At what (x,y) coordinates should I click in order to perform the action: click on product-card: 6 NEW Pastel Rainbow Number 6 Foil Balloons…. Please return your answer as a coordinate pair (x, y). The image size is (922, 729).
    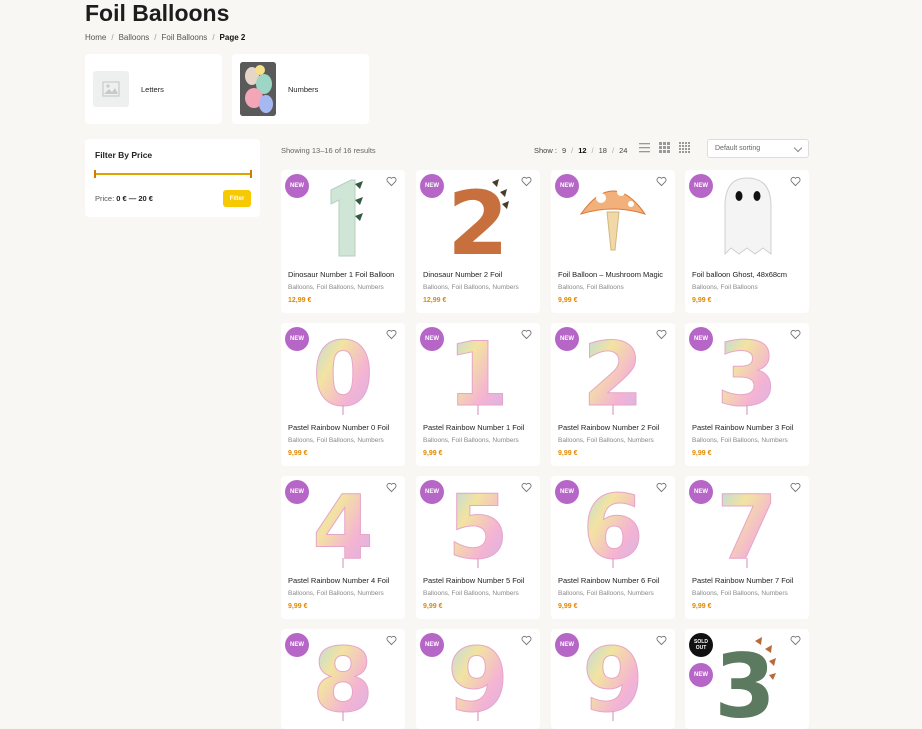
    Looking at the image, I should click on (613, 547).